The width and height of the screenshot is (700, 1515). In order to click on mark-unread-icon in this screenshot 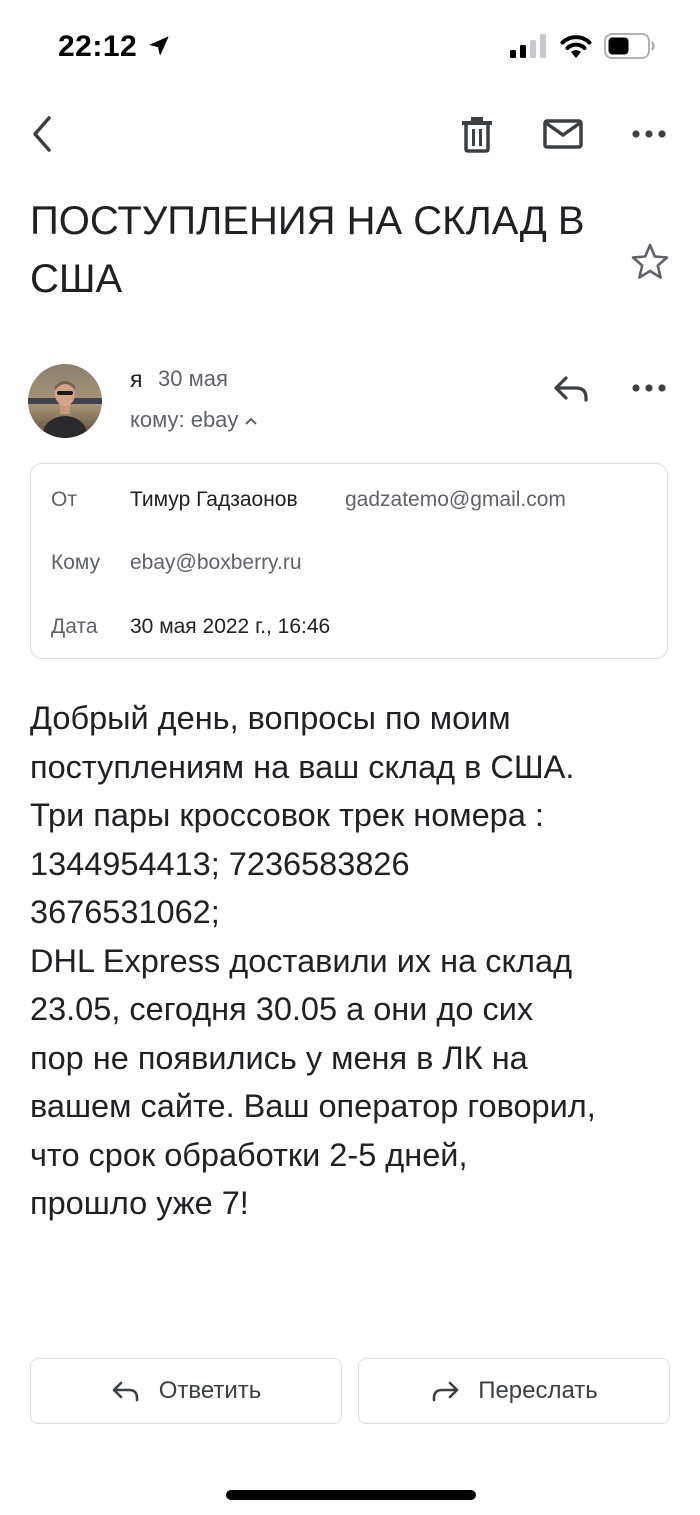, I will do `click(563, 134)`.